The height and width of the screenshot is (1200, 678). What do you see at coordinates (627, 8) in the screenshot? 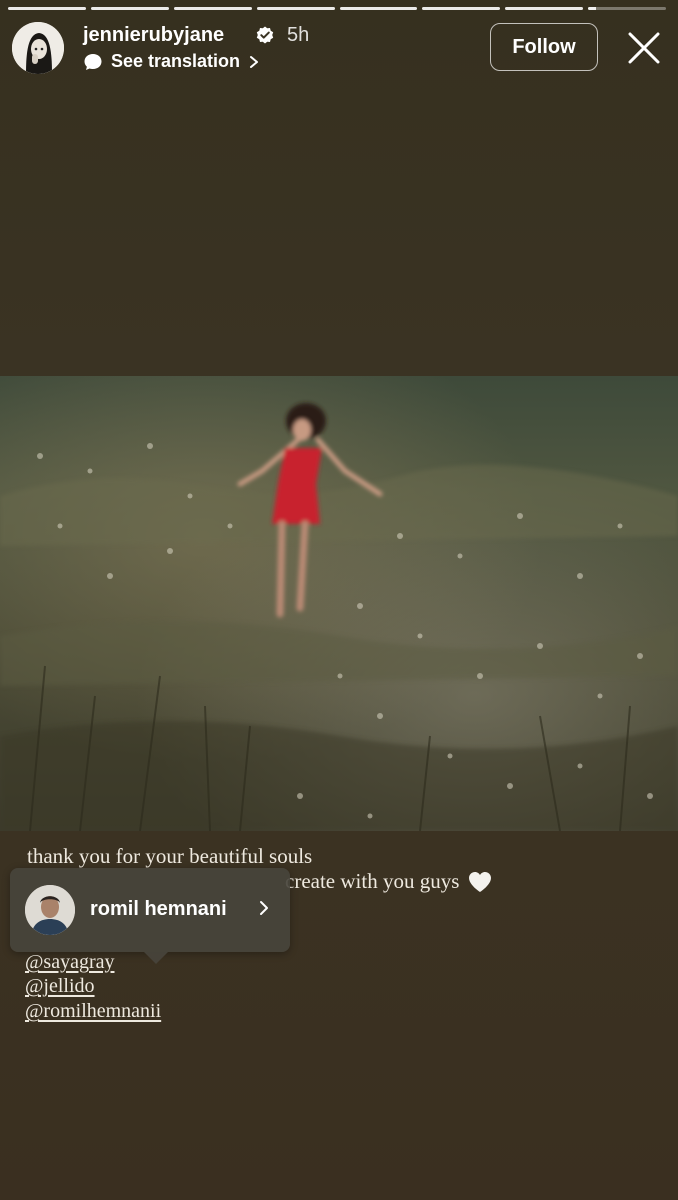
I see `progress-segment-current` at bounding box center [627, 8].